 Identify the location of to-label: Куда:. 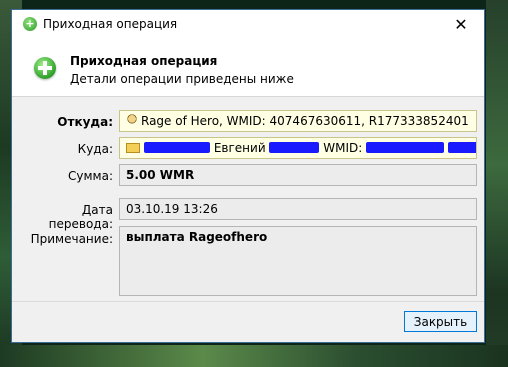
(95, 149).